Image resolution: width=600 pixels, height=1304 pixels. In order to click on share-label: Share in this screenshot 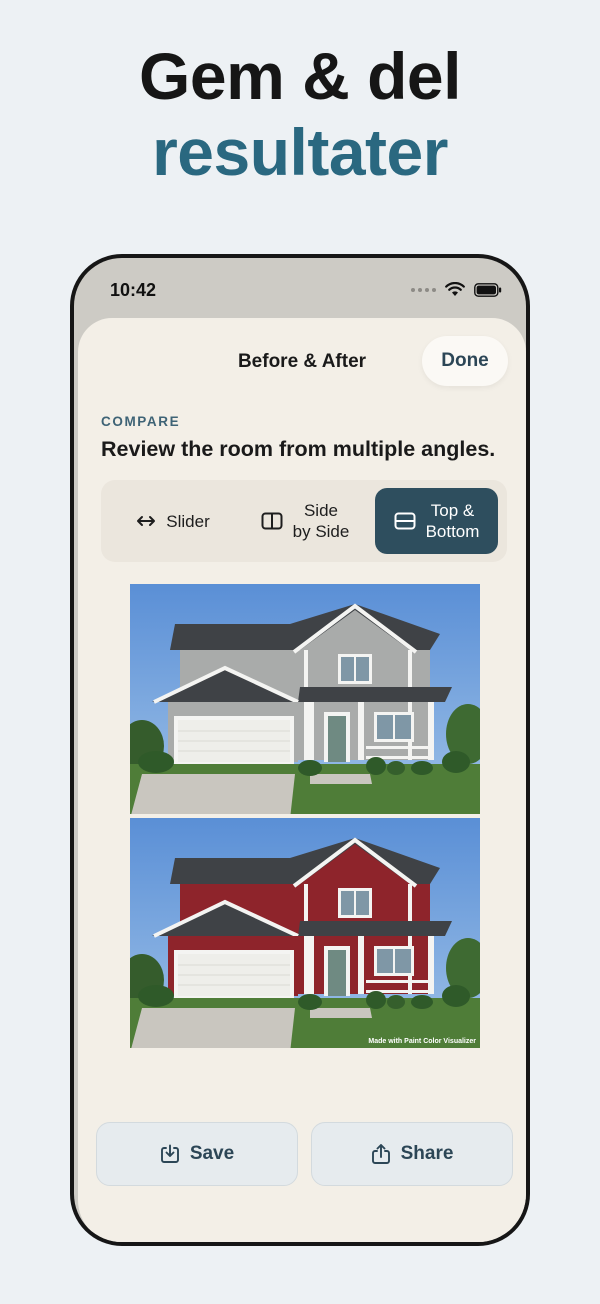, I will do `click(427, 1153)`.